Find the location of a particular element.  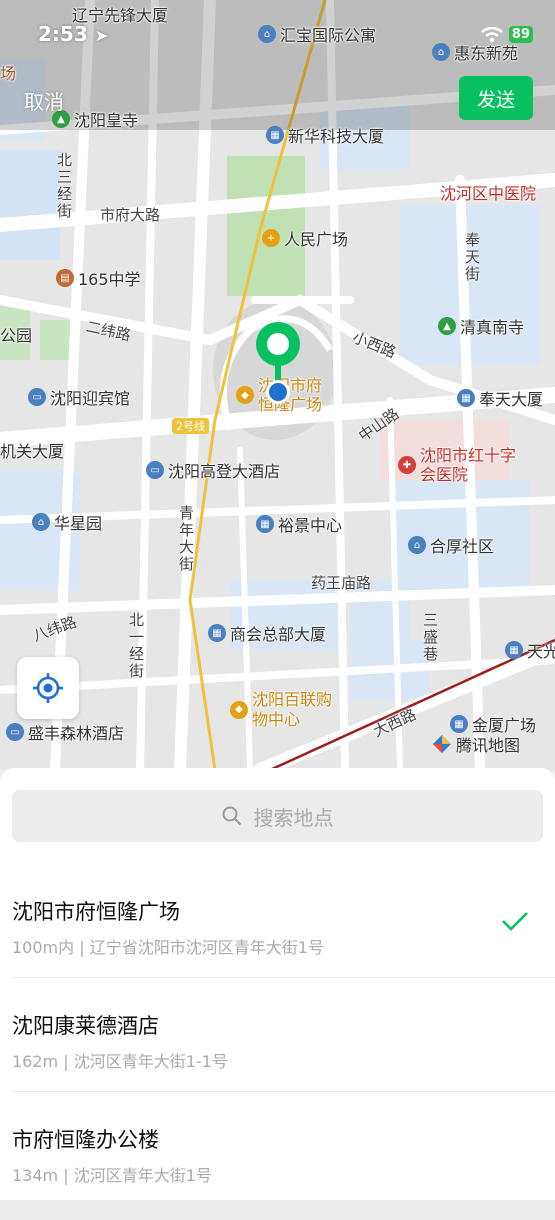

shopping-icon: ◆ is located at coordinates (239, 710).